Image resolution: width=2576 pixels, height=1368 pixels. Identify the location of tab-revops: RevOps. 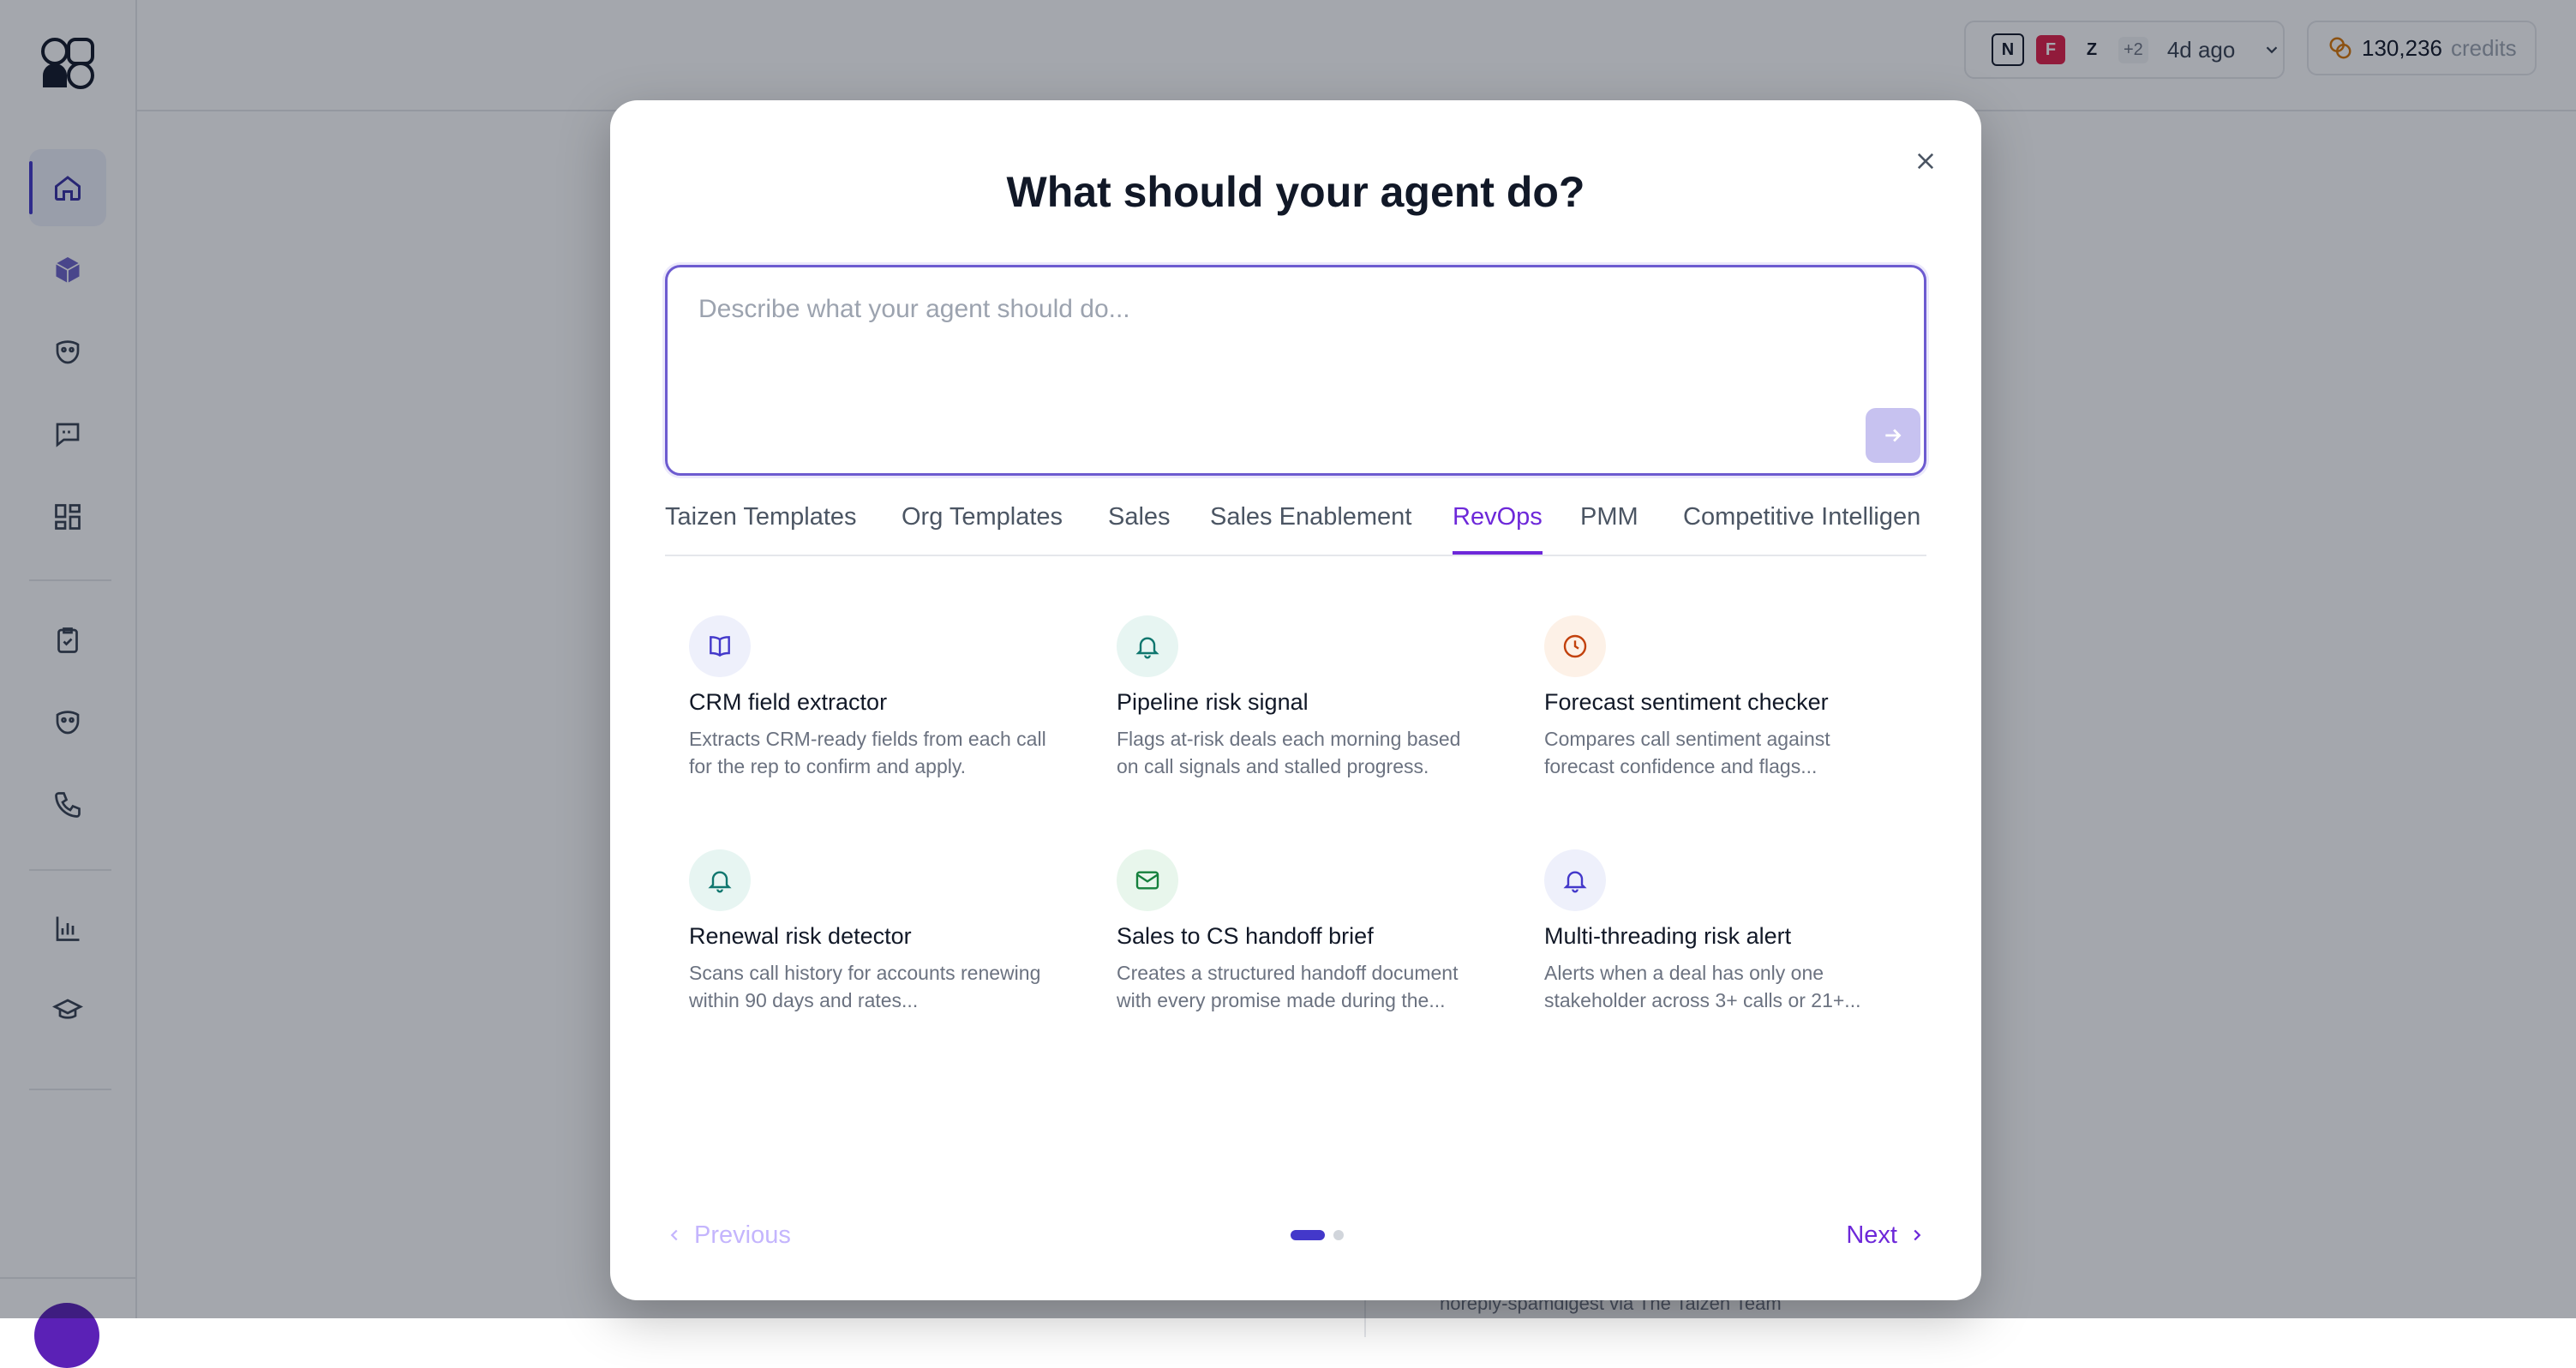
(1498, 529).